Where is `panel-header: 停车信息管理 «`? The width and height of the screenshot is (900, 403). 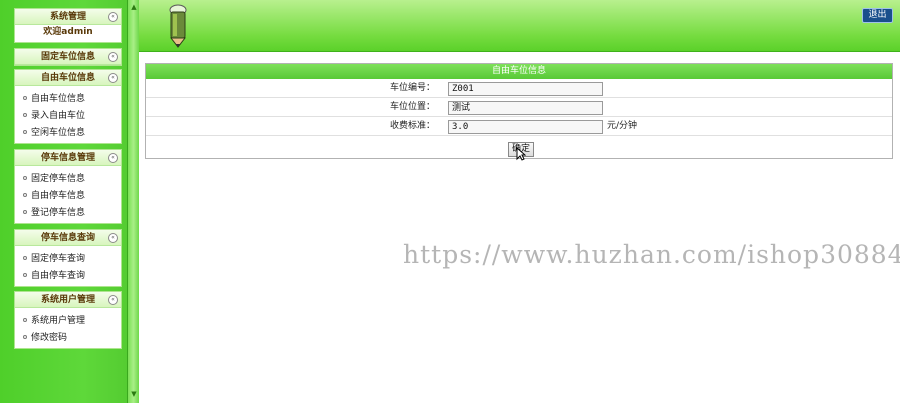 panel-header: 停车信息管理 « is located at coordinates (68, 158).